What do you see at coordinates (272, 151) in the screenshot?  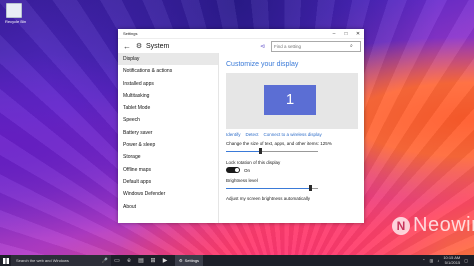 I see `scale-slider` at bounding box center [272, 151].